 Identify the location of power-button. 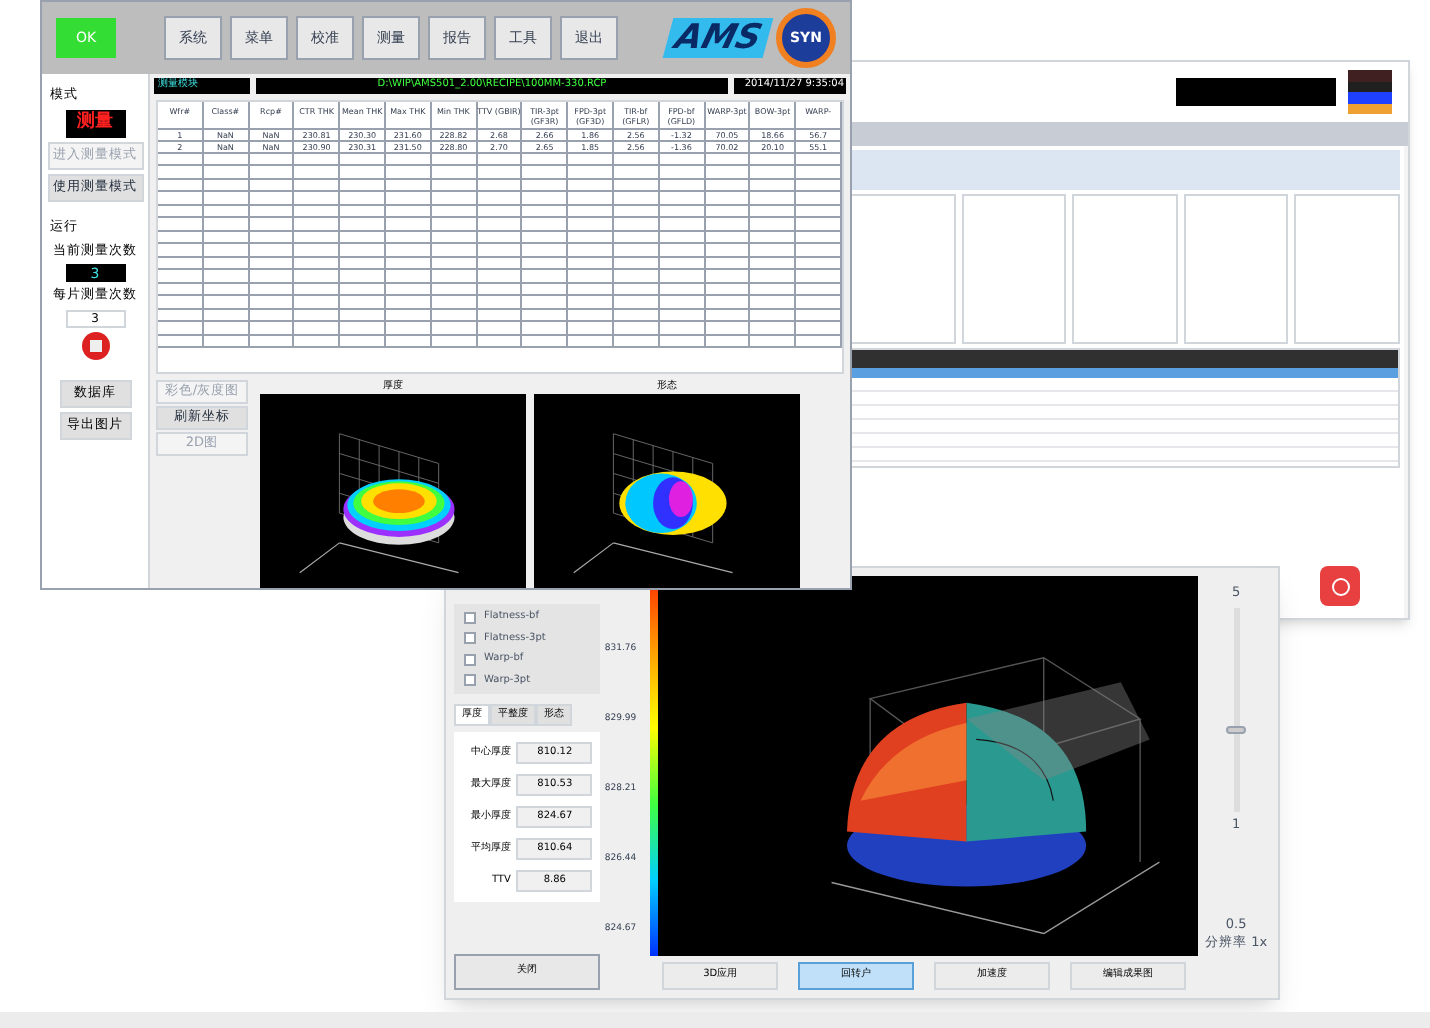
(1340, 586).